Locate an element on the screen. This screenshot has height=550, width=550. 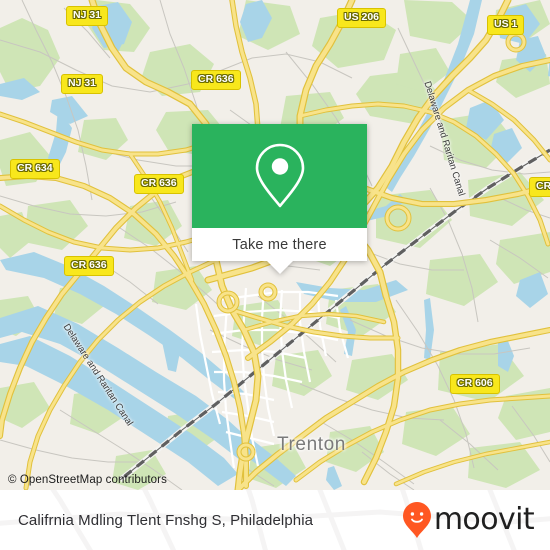
take-me-there-label: Take me there is located at coordinates (279, 244).